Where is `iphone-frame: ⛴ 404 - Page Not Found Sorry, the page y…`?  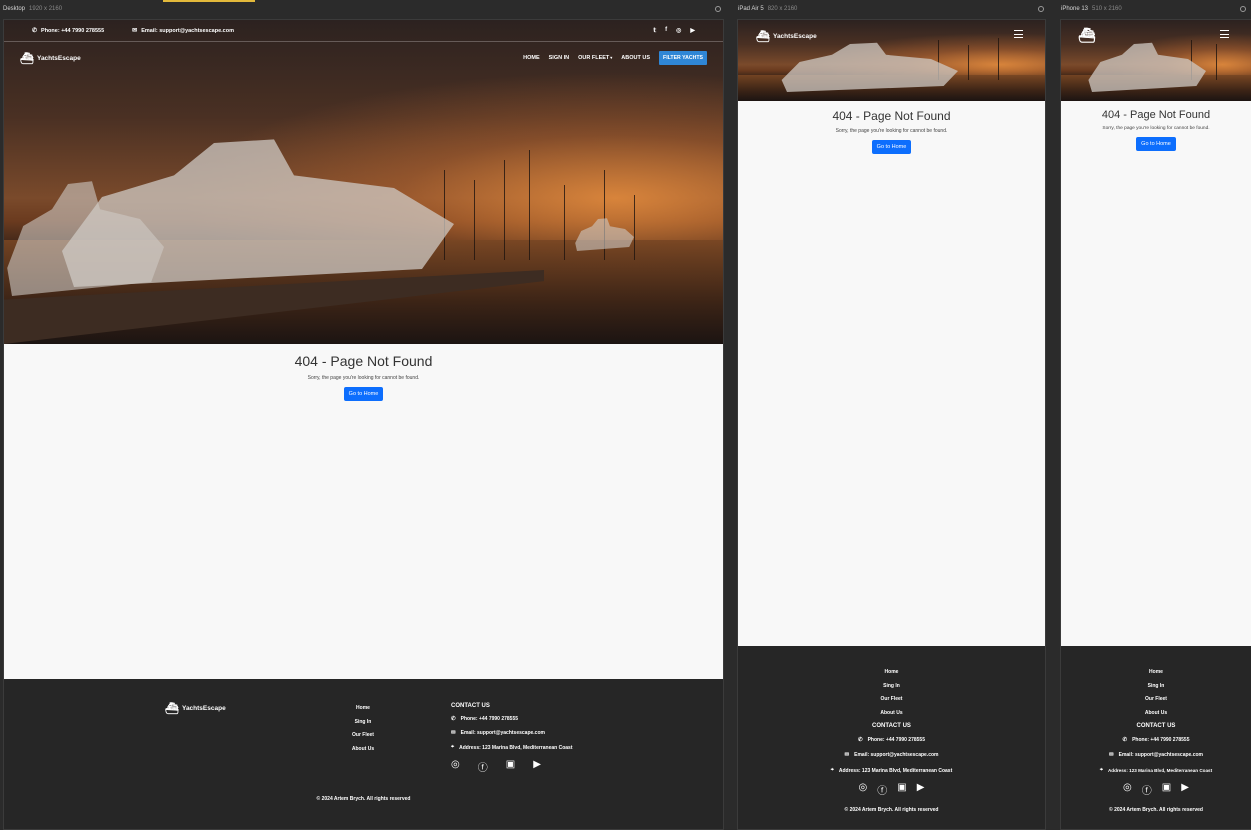 iphone-frame: ⛴ 404 - Page Not Found Sorry, the page y… is located at coordinates (1155, 424).